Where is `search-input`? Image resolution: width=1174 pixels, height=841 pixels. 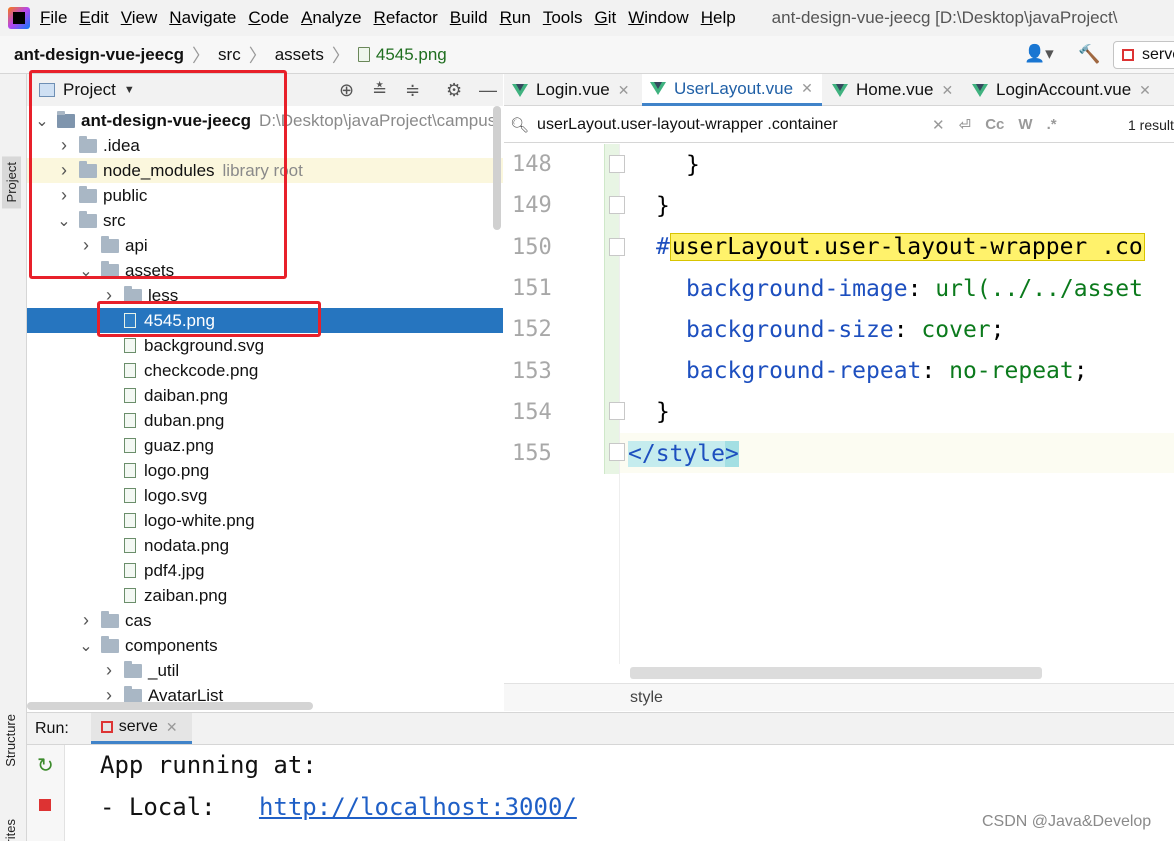
search-input is located at coordinates (735, 124).